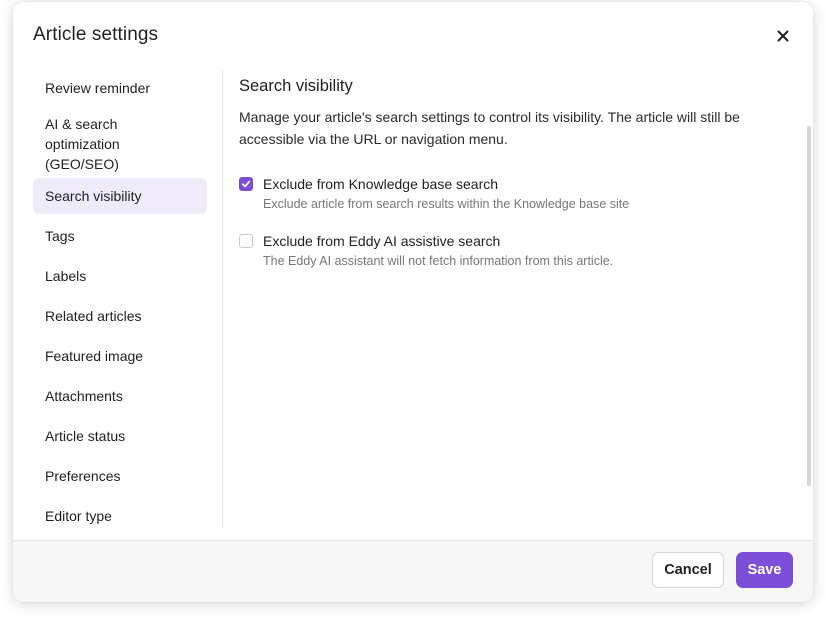 This screenshot has width=826, height=626. I want to click on sidebar-item-label: Labels, so click(66, 276).